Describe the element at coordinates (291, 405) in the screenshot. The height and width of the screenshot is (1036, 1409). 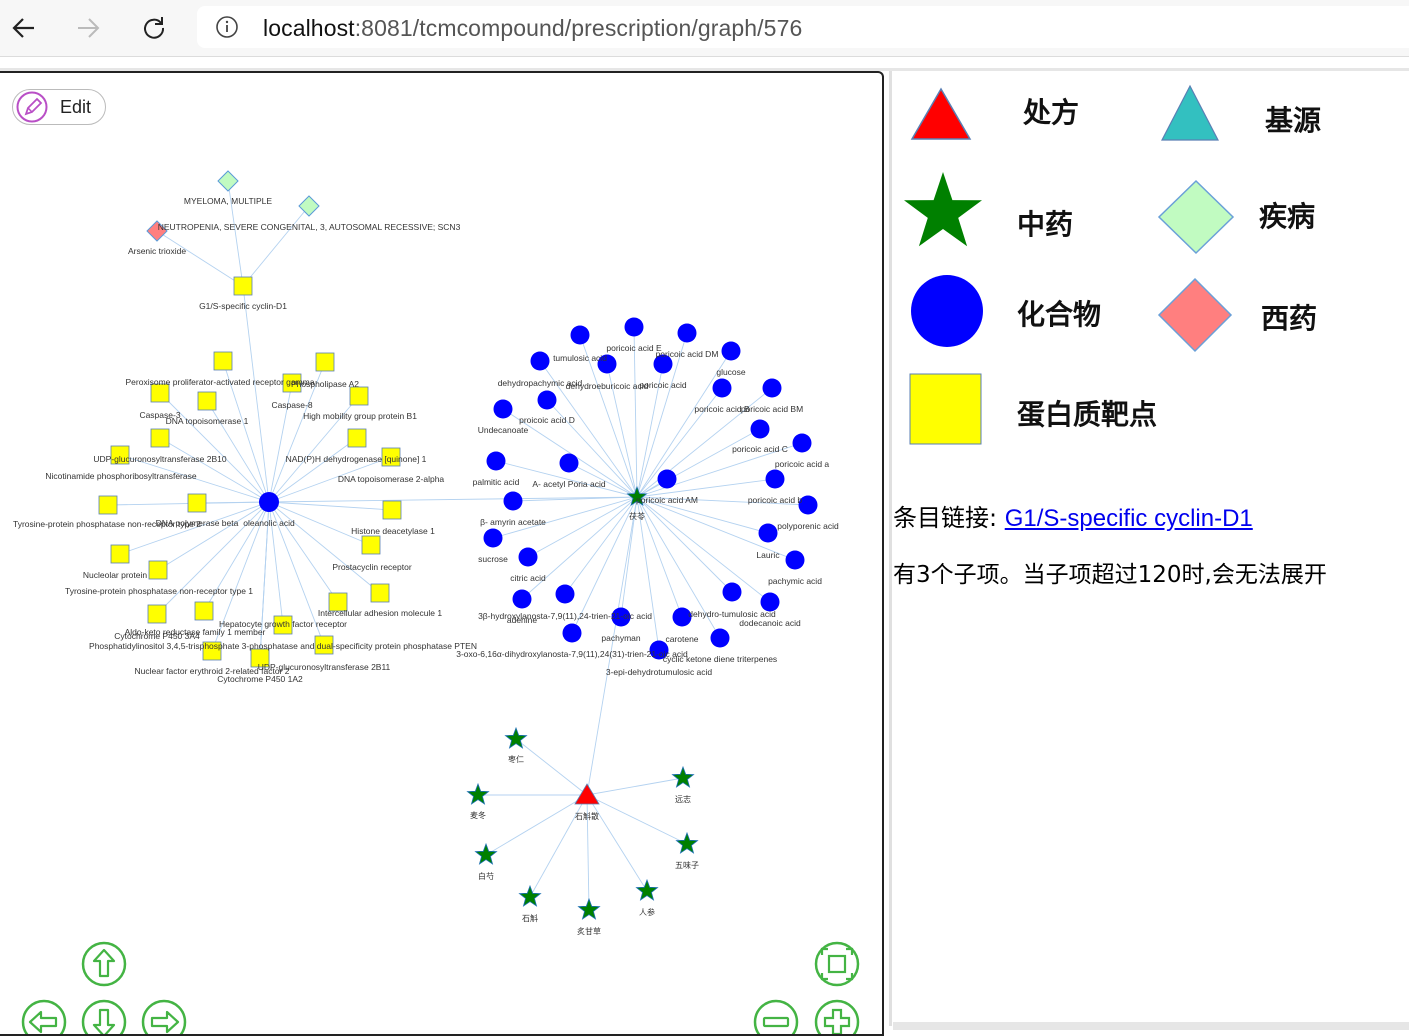
I see `node-label: Caspase-8` at that location.